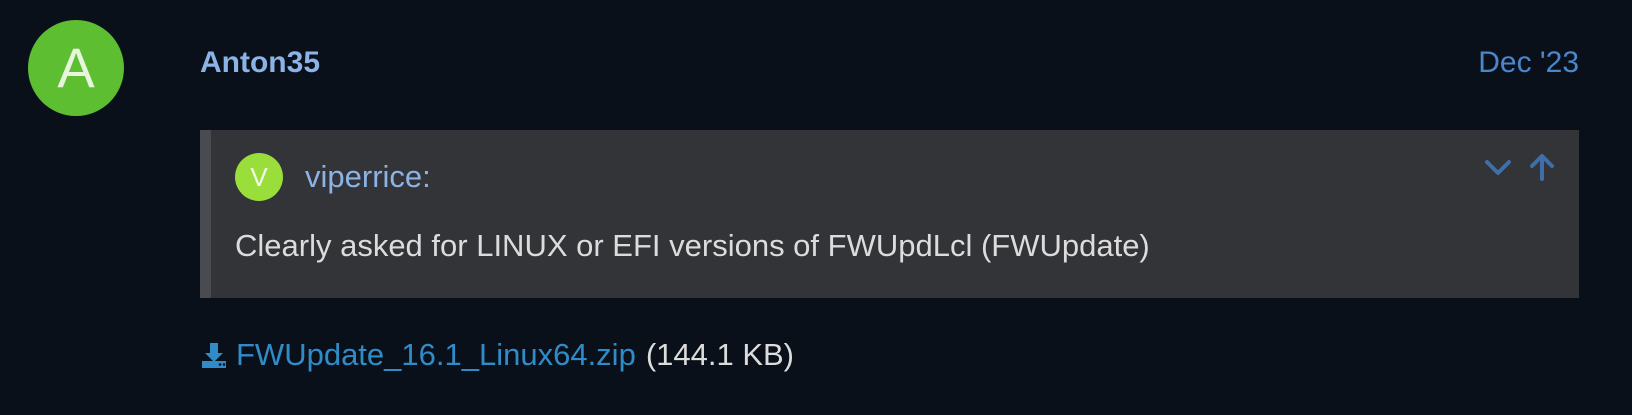 This screenshot has width=1632, height=415. I want to click on user-avatar: A, so click(76, 68).